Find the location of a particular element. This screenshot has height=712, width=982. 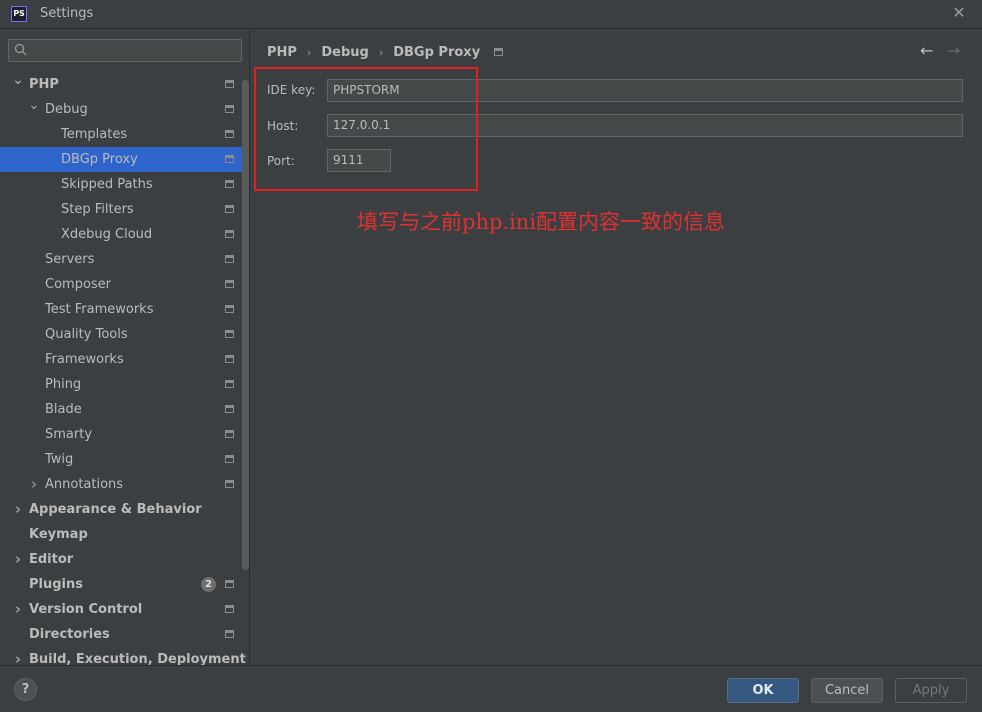

sidebar-item-label: Plugins is located at coordinates (56, 584).